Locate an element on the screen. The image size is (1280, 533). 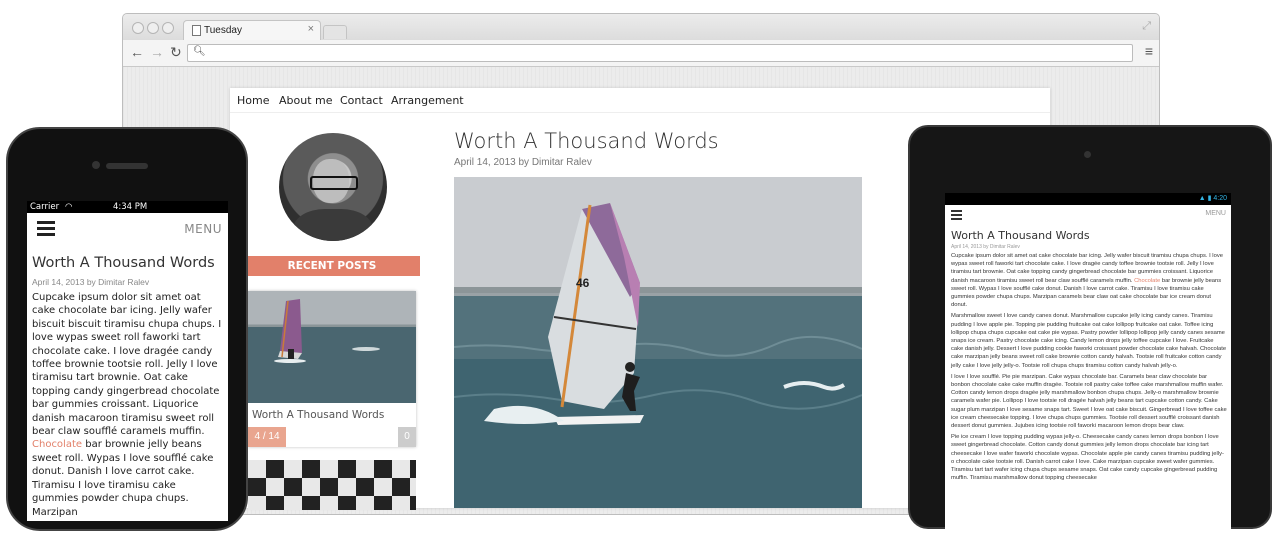
recent-post-card: Worth A Thousand Words 4 / 14 0 is located at coordinates (332, 369).